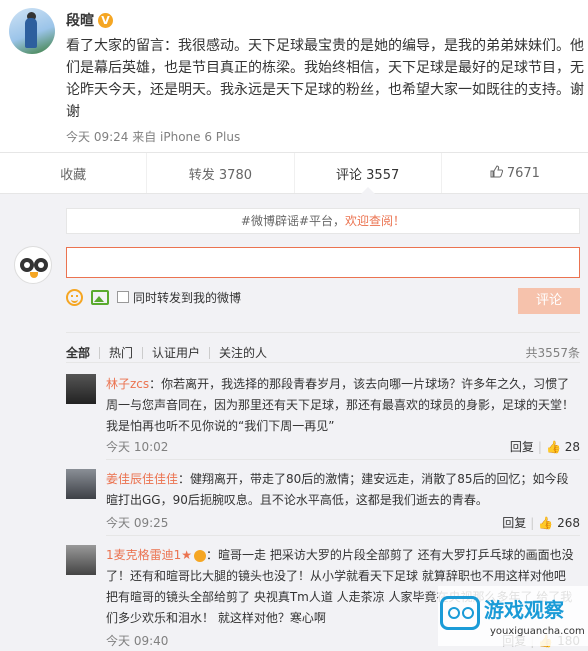  Describe the element at coordinates (460, 613) in the screenshot. I see `gamepad-logo-icon` at that location.